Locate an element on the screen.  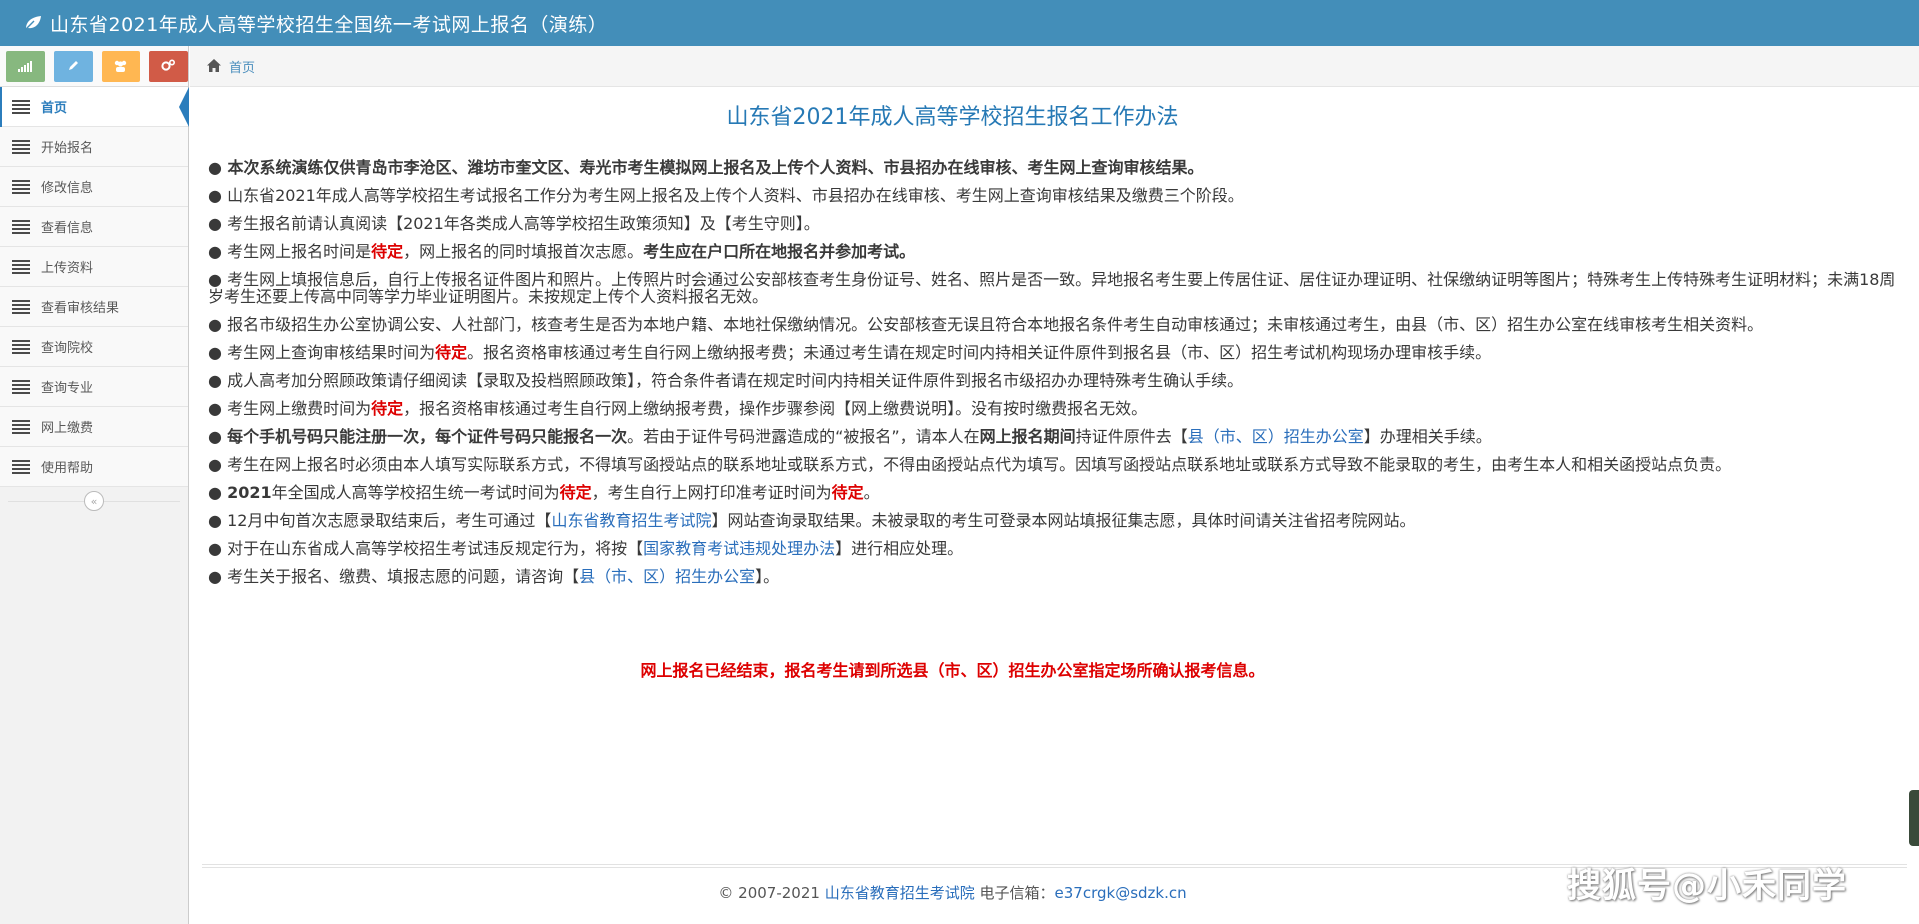
notice-text: 年全国成人高等学校招生统一考试时间为 is located at coordinates (415, 492).